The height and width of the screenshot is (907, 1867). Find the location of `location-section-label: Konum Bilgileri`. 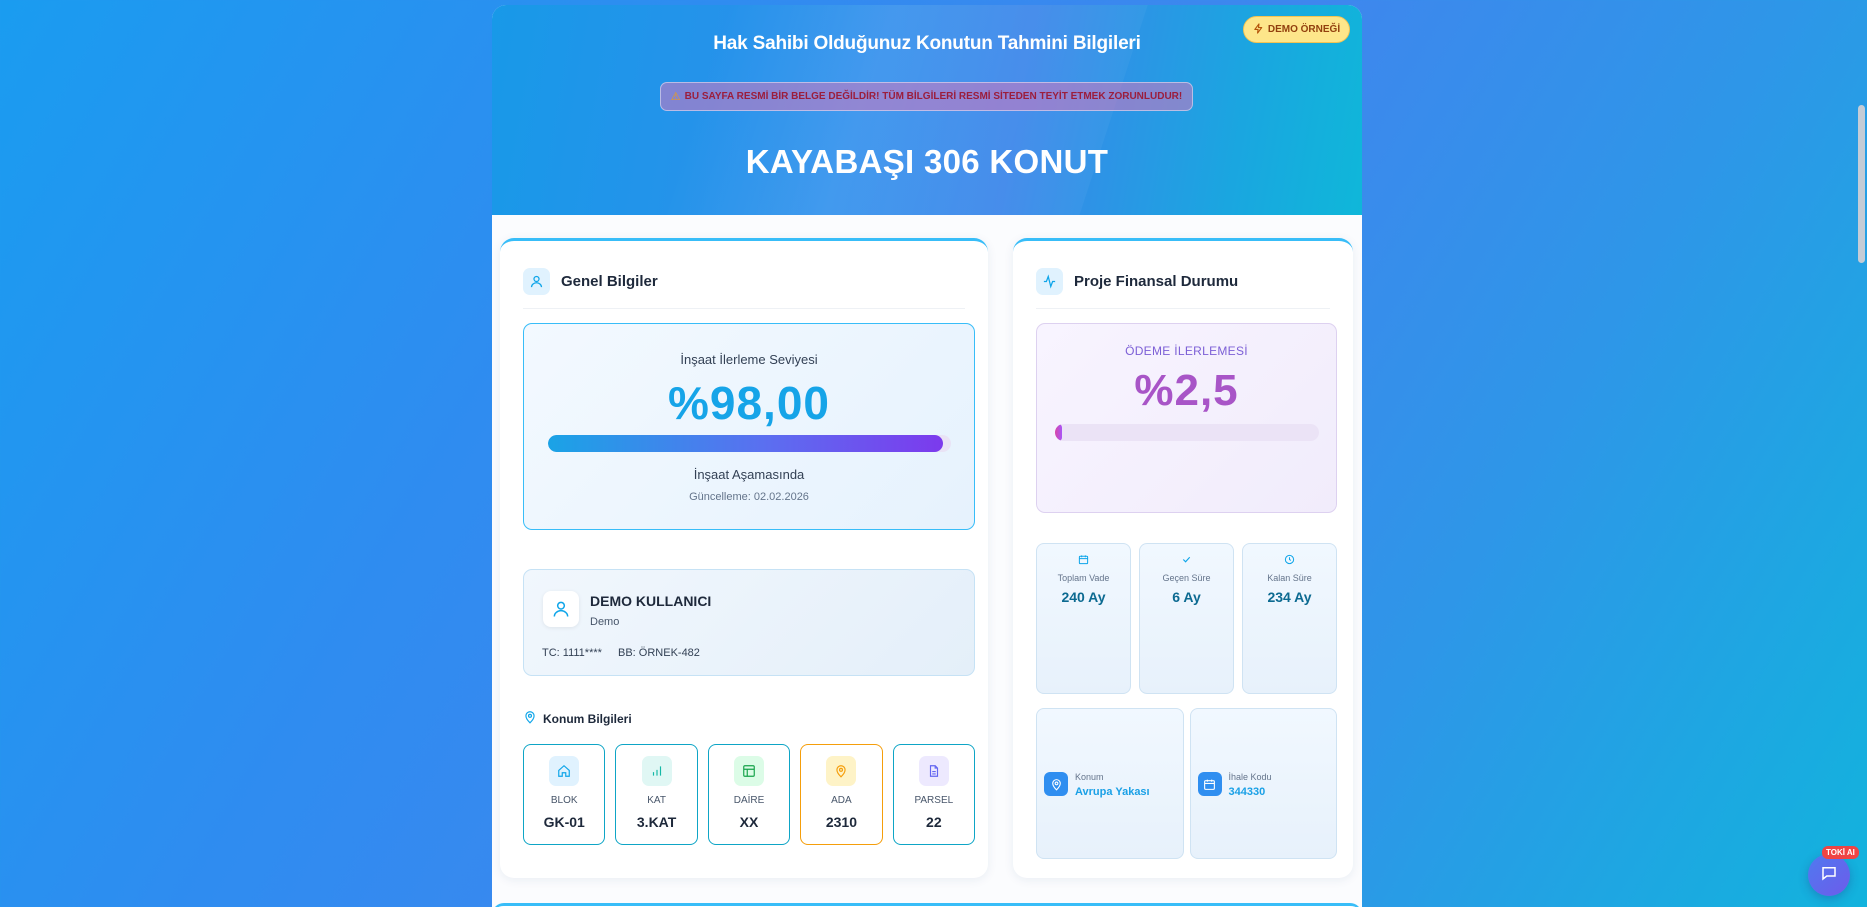

location-section-label: Konum Bilgileri is located at coordinates (587, 718).